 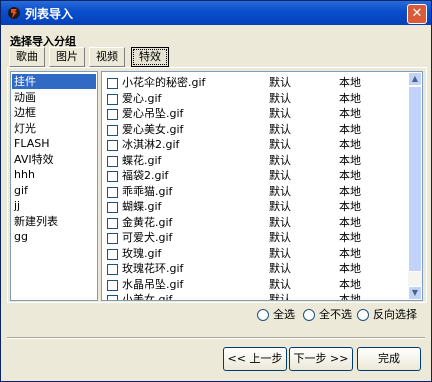 I want to click on next-button: 下一步 >>, so click(x=321, y=359).